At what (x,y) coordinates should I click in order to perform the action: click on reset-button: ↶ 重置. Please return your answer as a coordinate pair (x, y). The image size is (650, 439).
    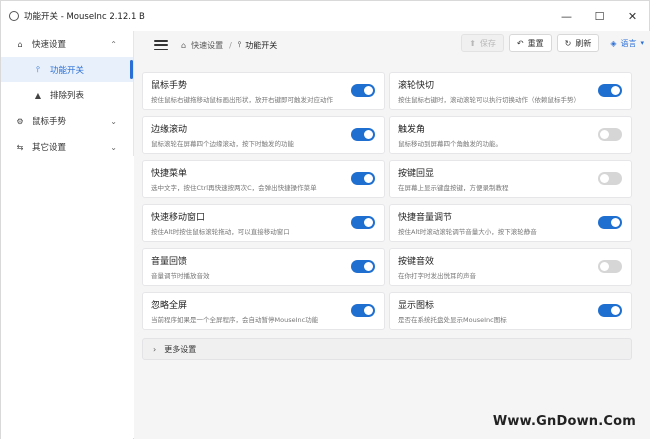
    Looking at the image, I should click on (530, 43).